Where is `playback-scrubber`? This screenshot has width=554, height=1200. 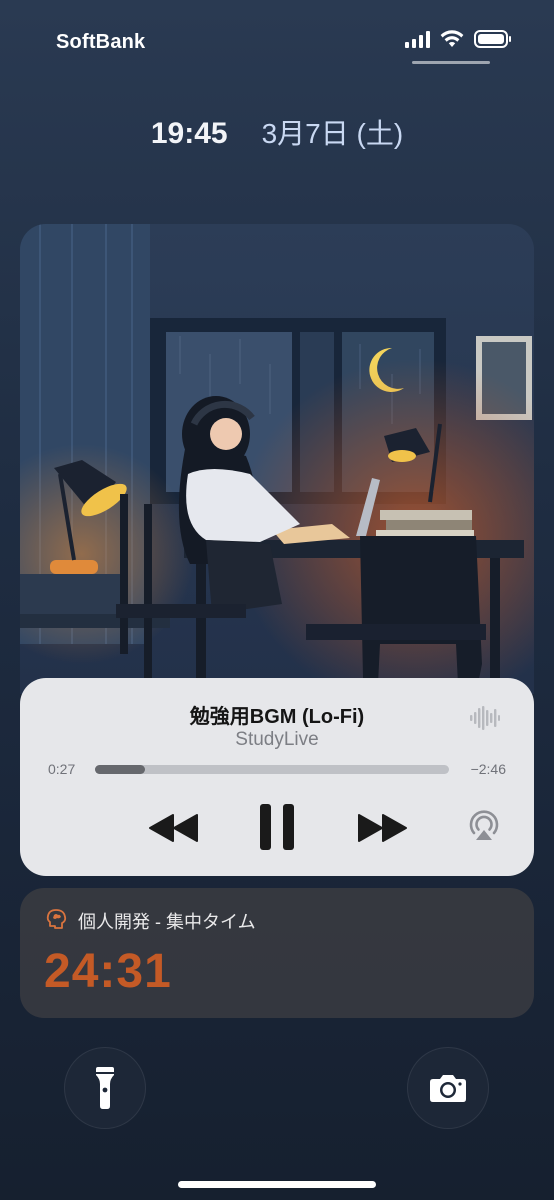 playback-scrubber is located at coordinates (272, 769).